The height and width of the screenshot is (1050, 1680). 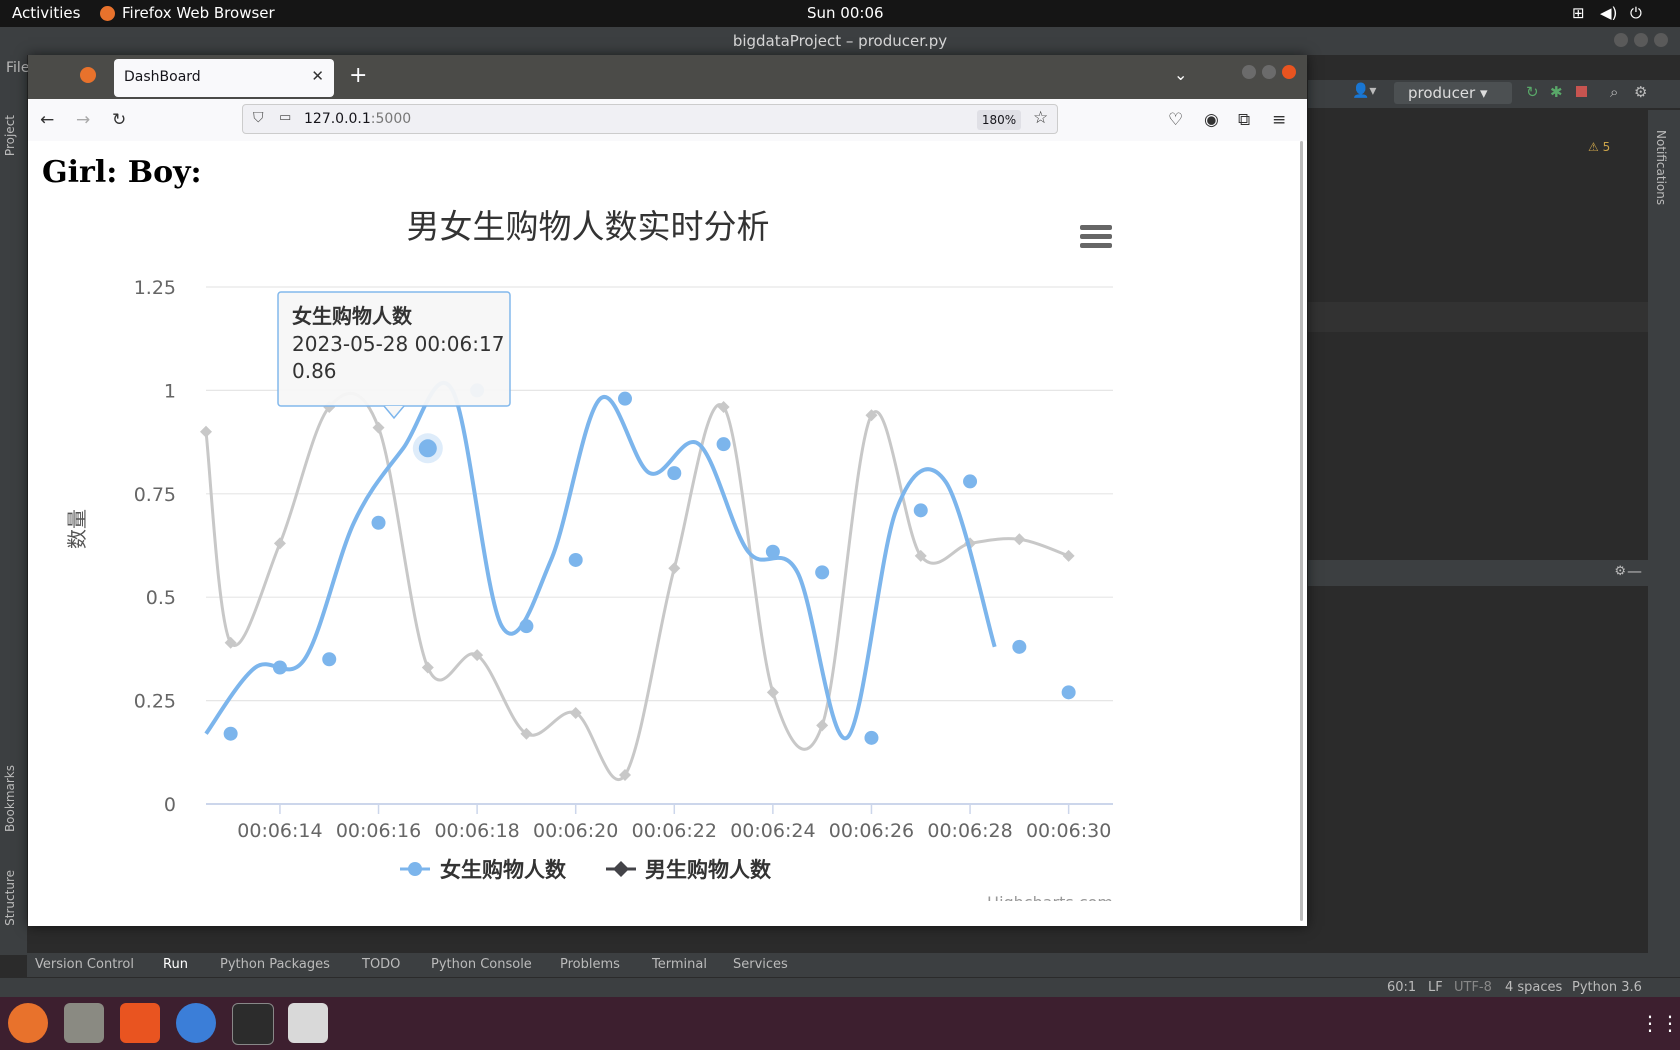 I want to click on back-icon: ←, so click(x=47, y=120).